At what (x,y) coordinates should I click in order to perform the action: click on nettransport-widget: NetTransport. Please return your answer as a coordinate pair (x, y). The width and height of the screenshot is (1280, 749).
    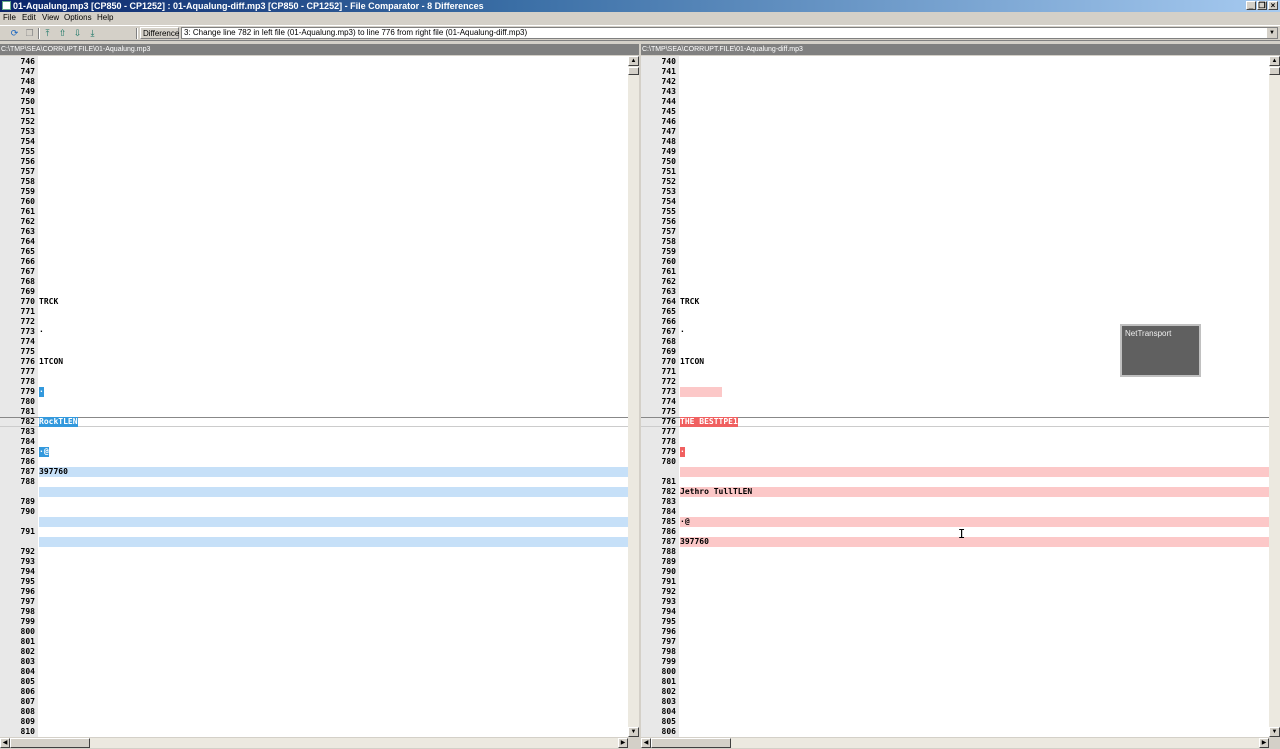
    Looking at the image, I should click on (1160, 350).